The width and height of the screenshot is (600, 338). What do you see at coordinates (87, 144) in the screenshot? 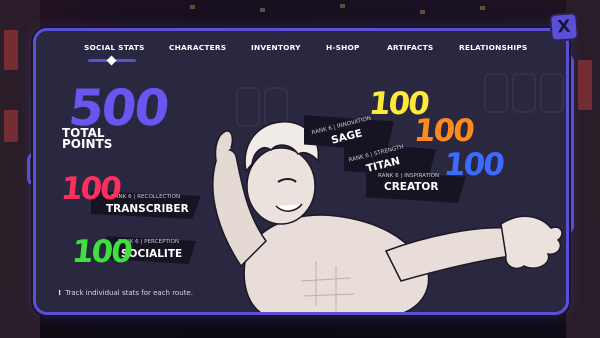
I see `total-label-line2: POINTS` at bounding box center [87, 144].